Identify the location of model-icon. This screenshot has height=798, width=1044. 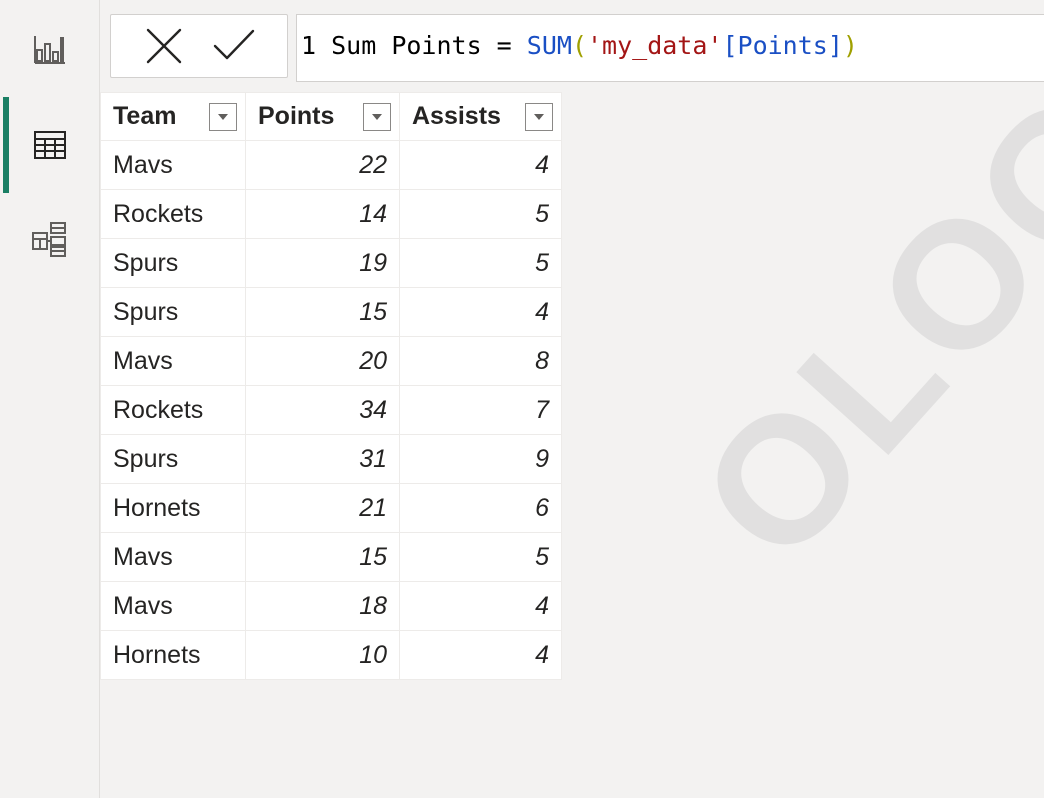
(49, 239).